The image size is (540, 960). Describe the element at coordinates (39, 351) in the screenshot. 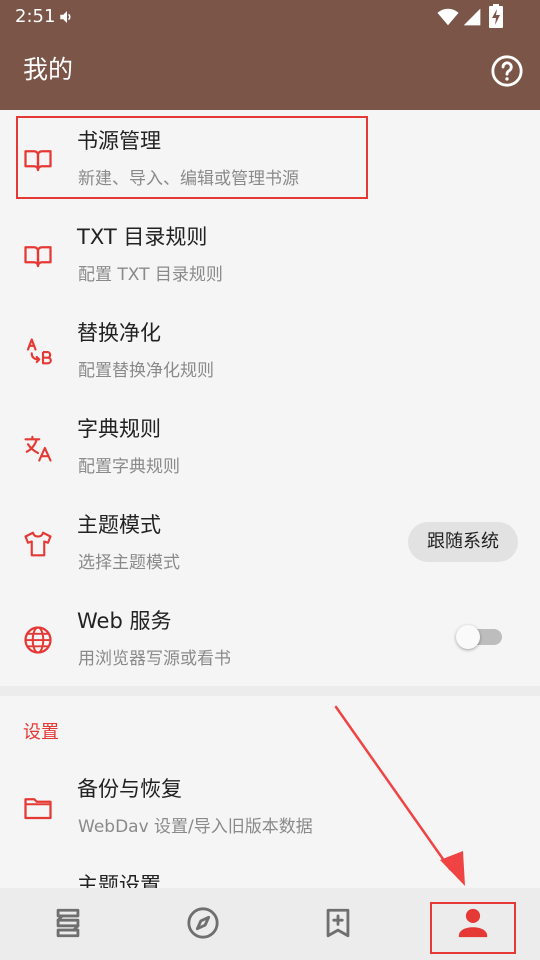

I see `replace-icon` at that location.